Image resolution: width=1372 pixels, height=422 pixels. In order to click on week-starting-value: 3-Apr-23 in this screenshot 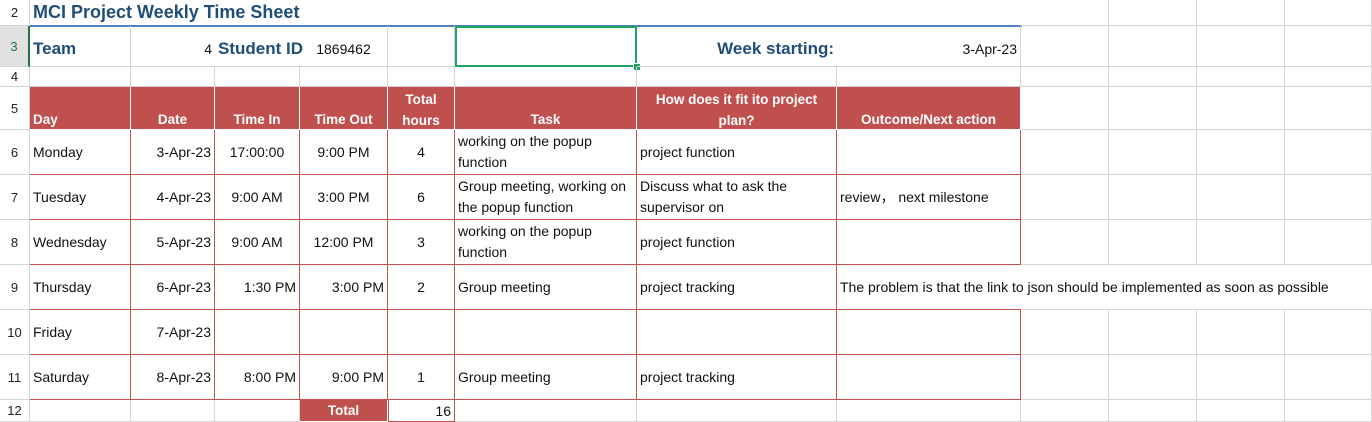, I will do `click(929, 46)`.